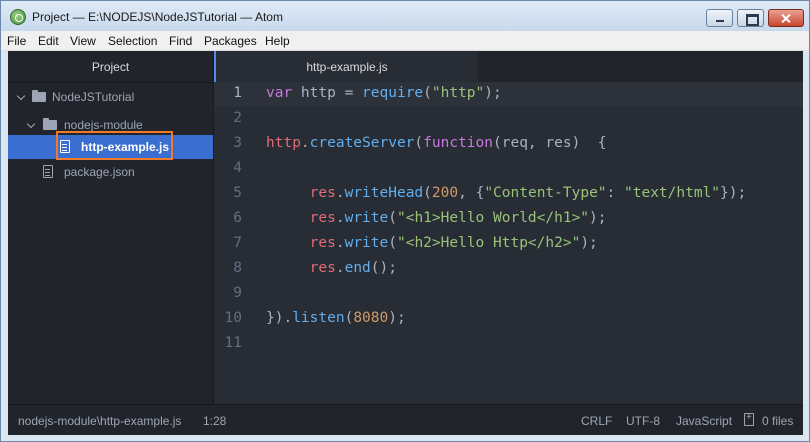  I want to click on tree-item-root: NodeJSTutorial, so click(110, 97).